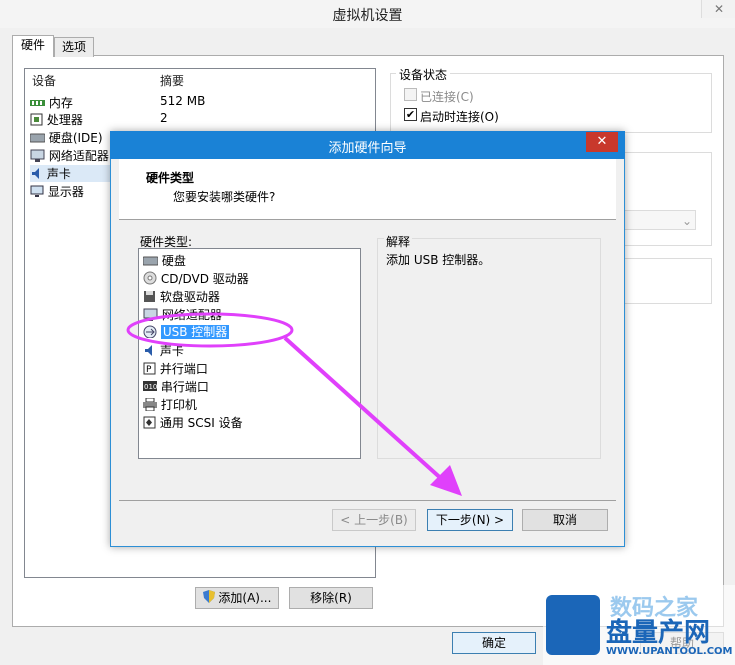  Describe the element at coordinates (658, 633) in the screenshot. I see `watermark-line2: 盘量产网` at that location.